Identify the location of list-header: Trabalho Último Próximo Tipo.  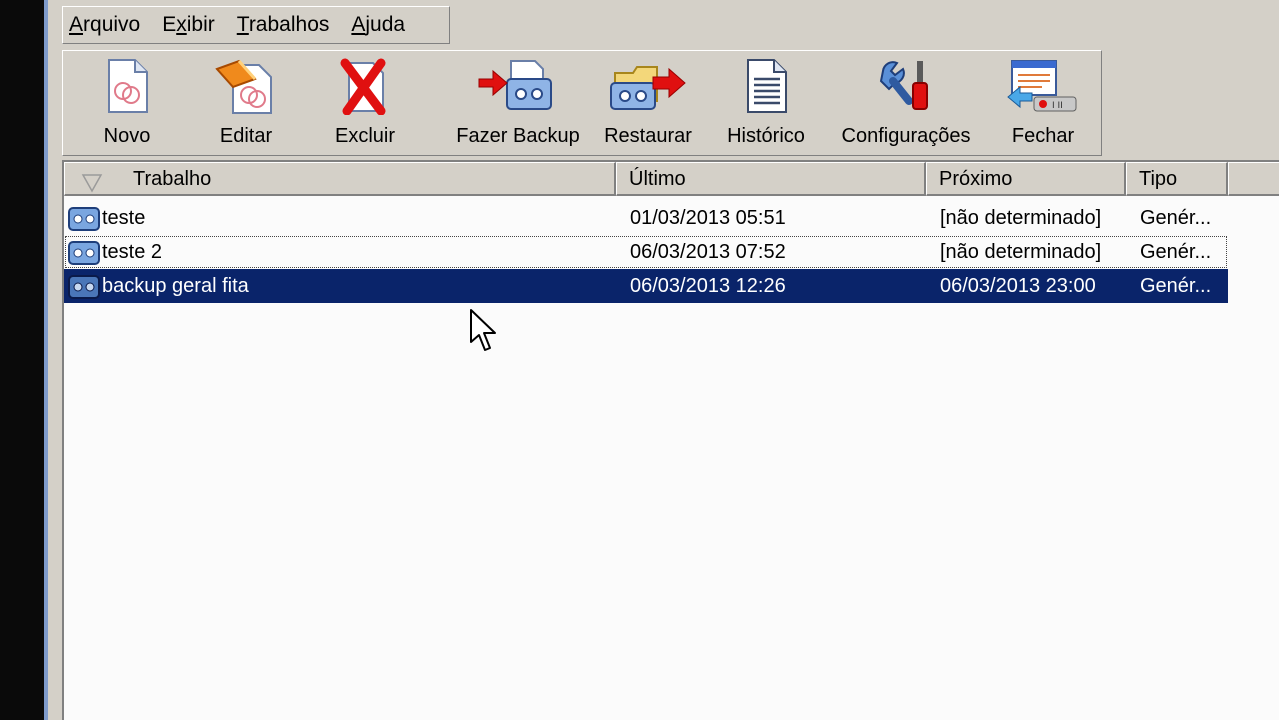
(671, 179).